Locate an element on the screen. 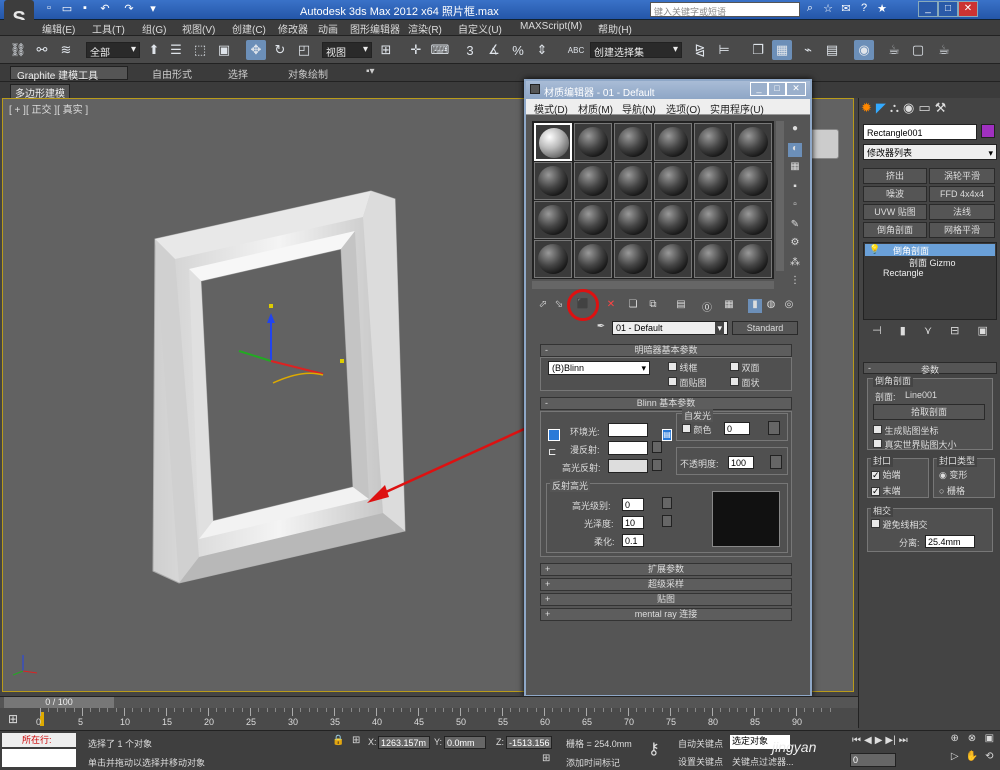  close-button: ✕ is located at coordinates (968, 9).